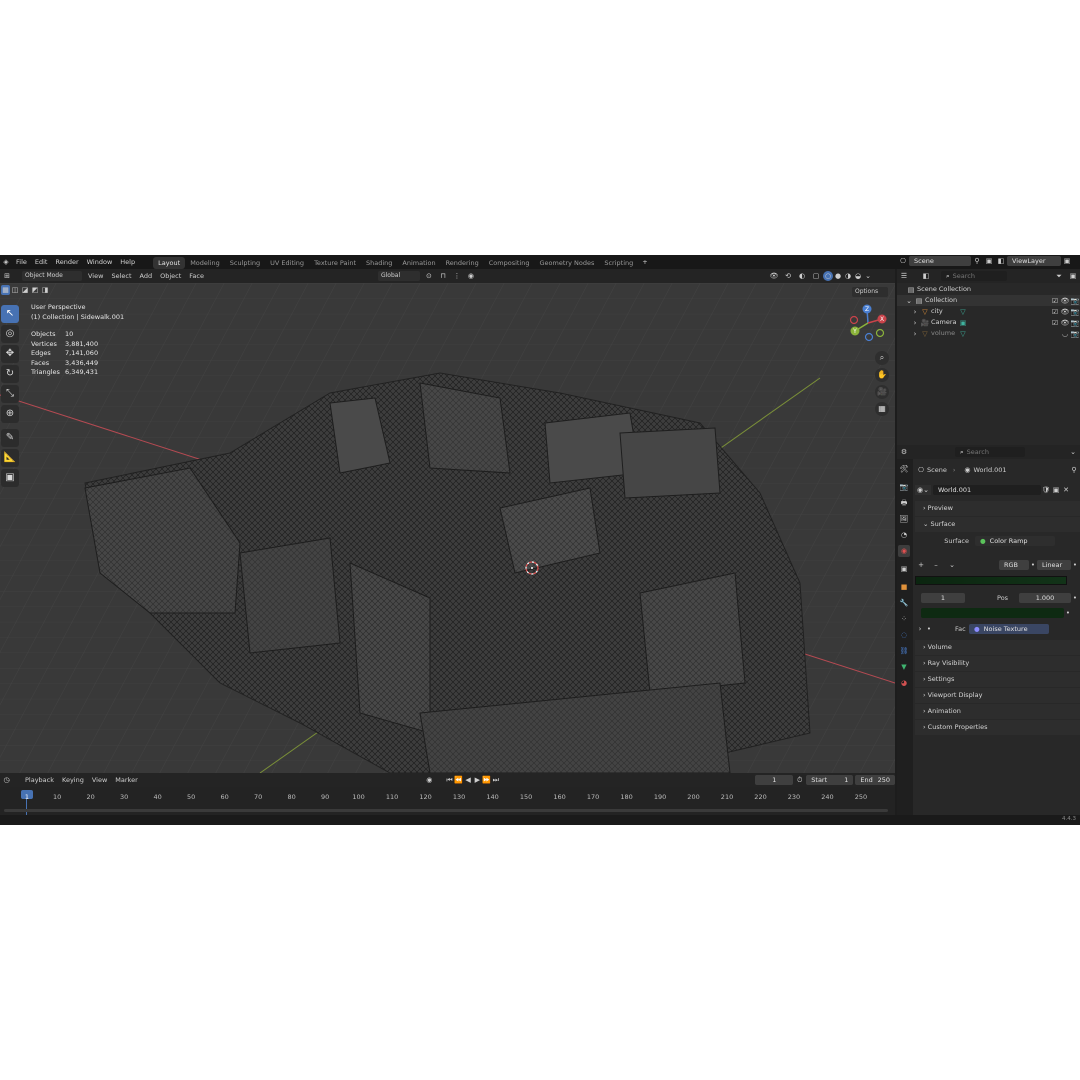 This screenshot has width=1080, height=1080. Describe the element at coordinates (904, 503) in the screenshot. I see `output-tab-icon: 🖶` at that location.